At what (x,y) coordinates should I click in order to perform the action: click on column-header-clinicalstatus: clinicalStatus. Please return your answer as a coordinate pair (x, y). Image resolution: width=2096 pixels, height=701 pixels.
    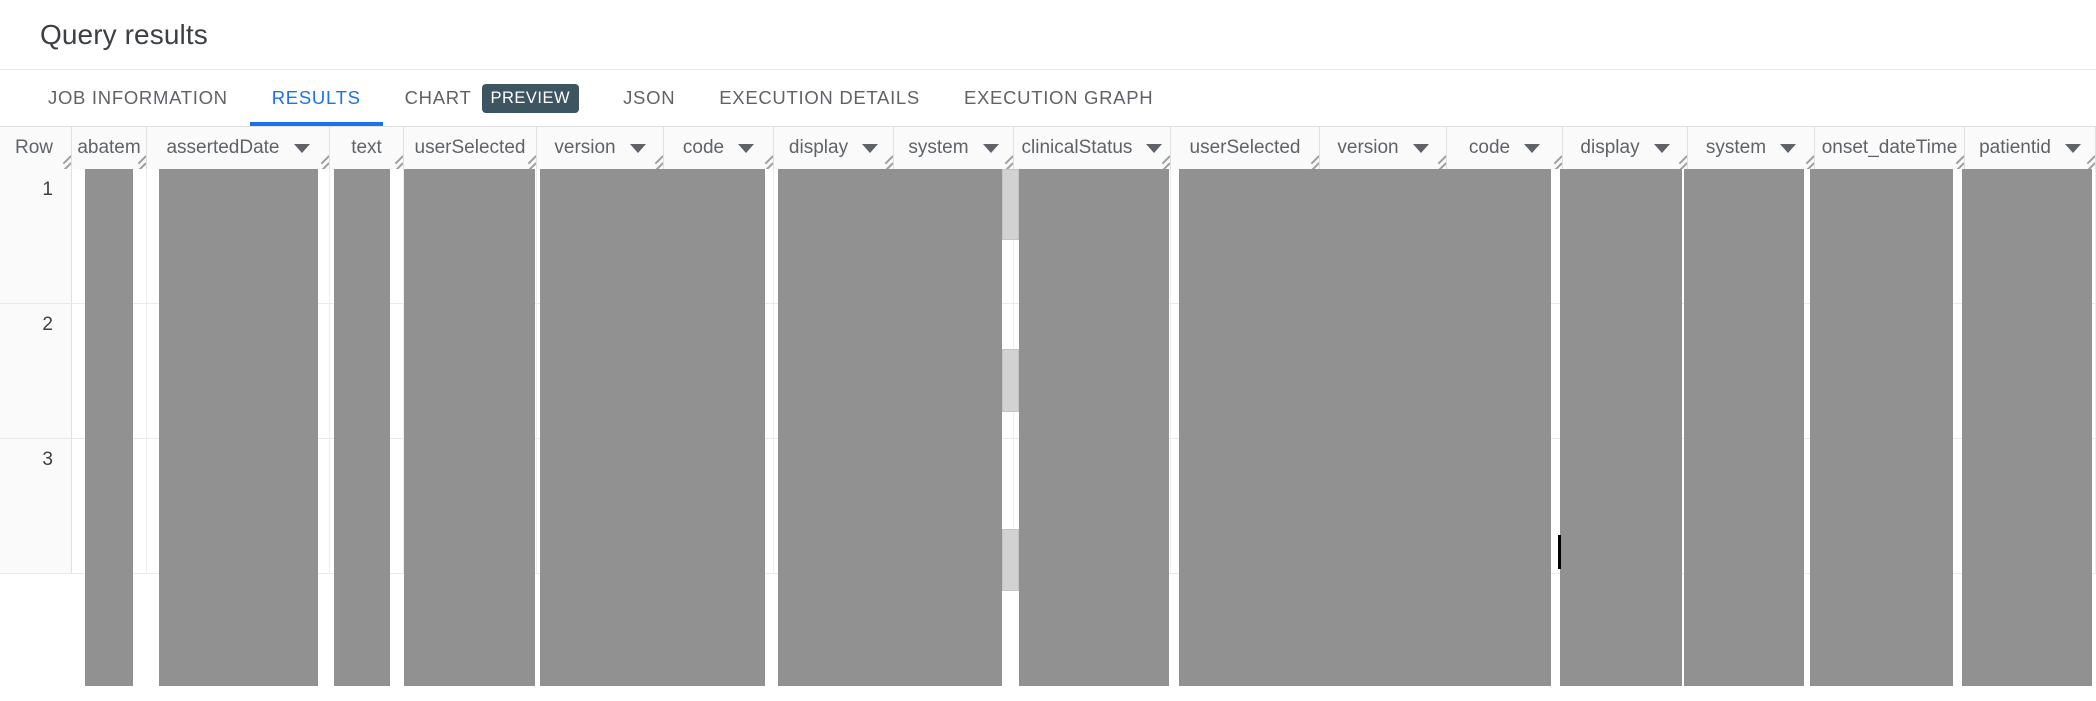
    Looking at the image, I should click on (1092, 148).